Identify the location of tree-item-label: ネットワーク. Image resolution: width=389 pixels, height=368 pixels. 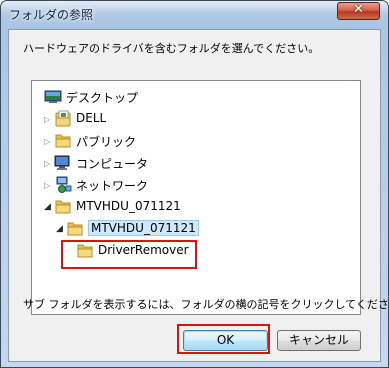
(112, 186).